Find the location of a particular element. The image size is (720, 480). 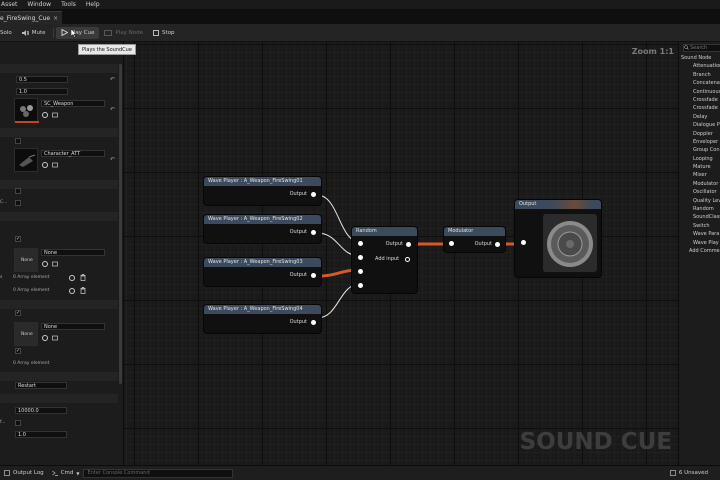

random-node: Random Output Add input is located at coordinates (384, 260).